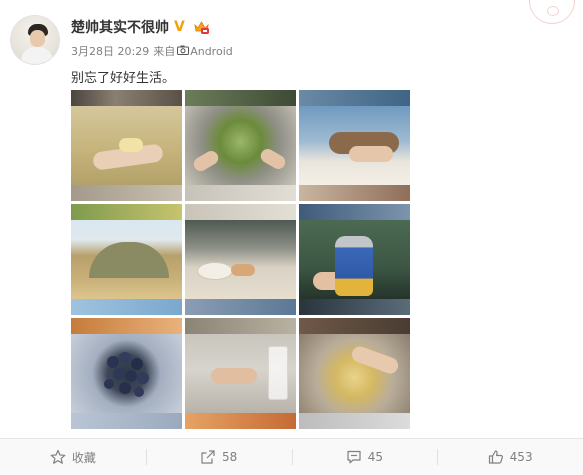 This screenshot has height=475, width=583. I want to click on avatar-face, so click(37, 38).